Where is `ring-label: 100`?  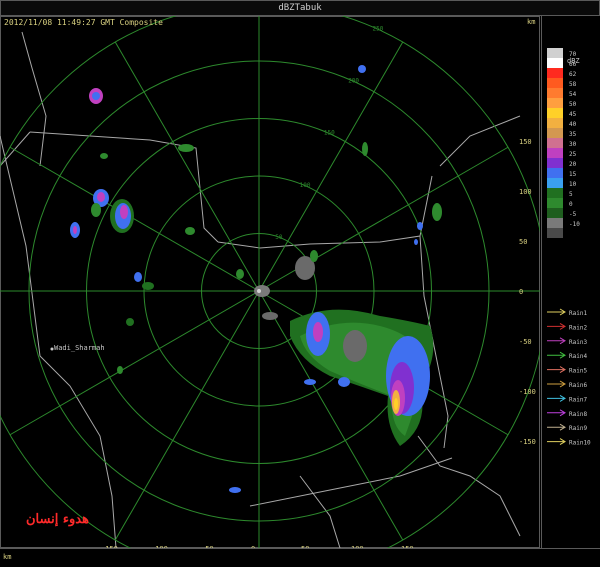 ring-label: 100 is located at coordinates (305, 185).